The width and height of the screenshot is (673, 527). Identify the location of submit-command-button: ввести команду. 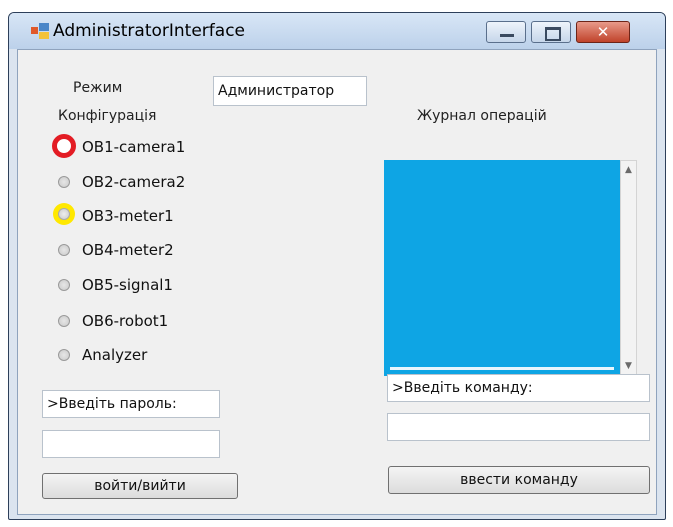
(519, 480).